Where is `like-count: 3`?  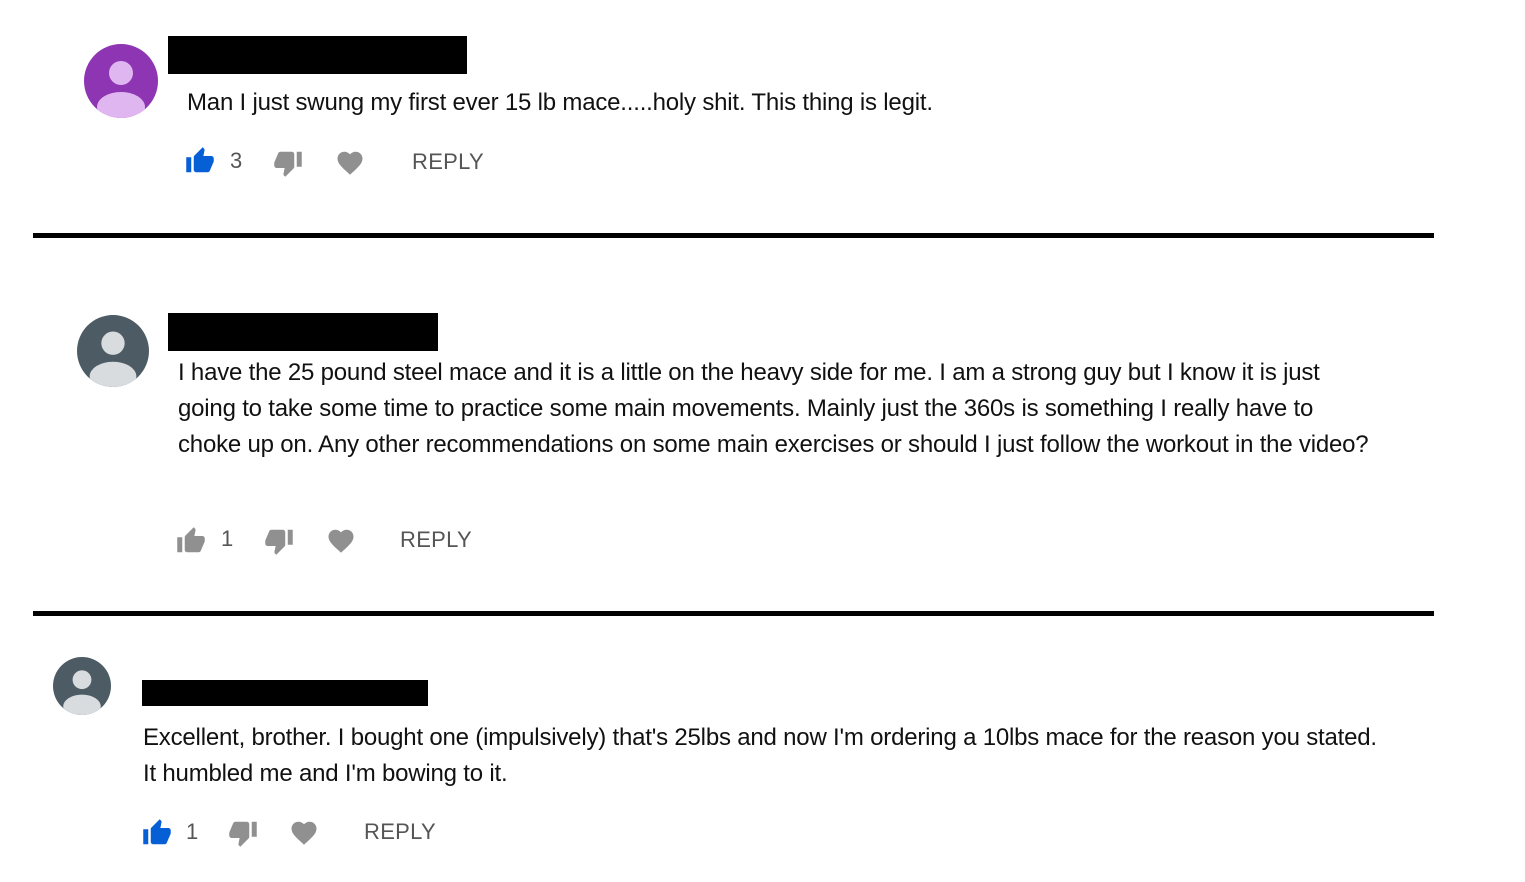 like-count: 3 is located at coordinates (236, 160).